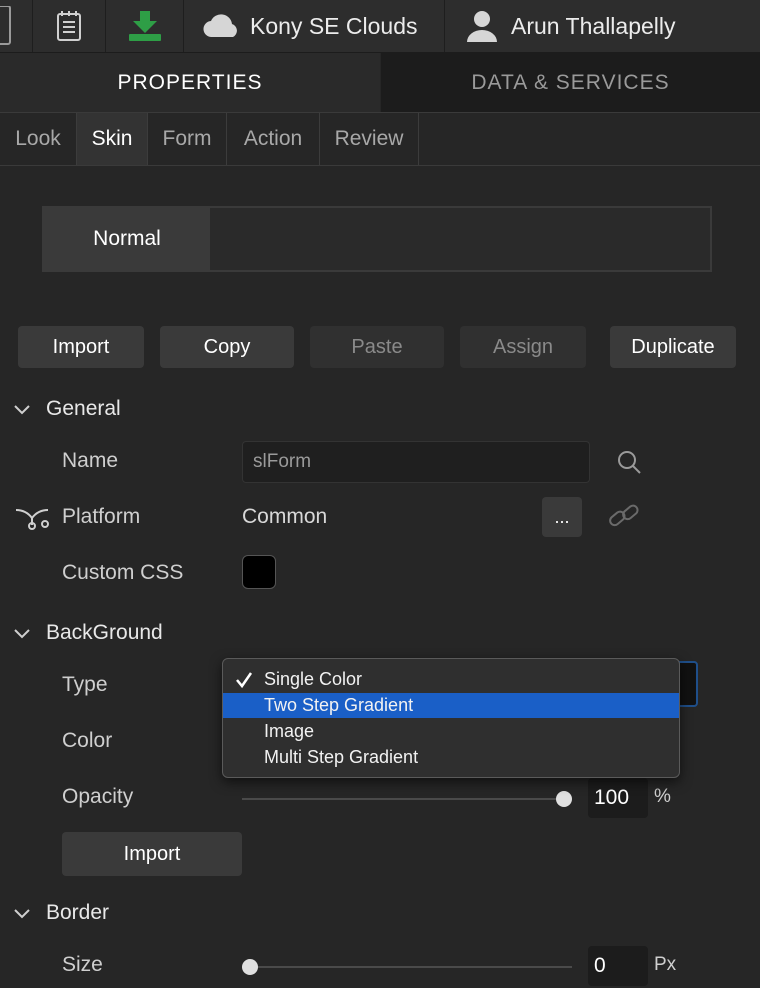 Image resolution: width=760 pixels, height=988 pixels. What do you see at coordinates (451, 757) in the screenshot?
I see `option-multi-step-gradient: Multi Step Gradient` at bounding box center [451, 757].